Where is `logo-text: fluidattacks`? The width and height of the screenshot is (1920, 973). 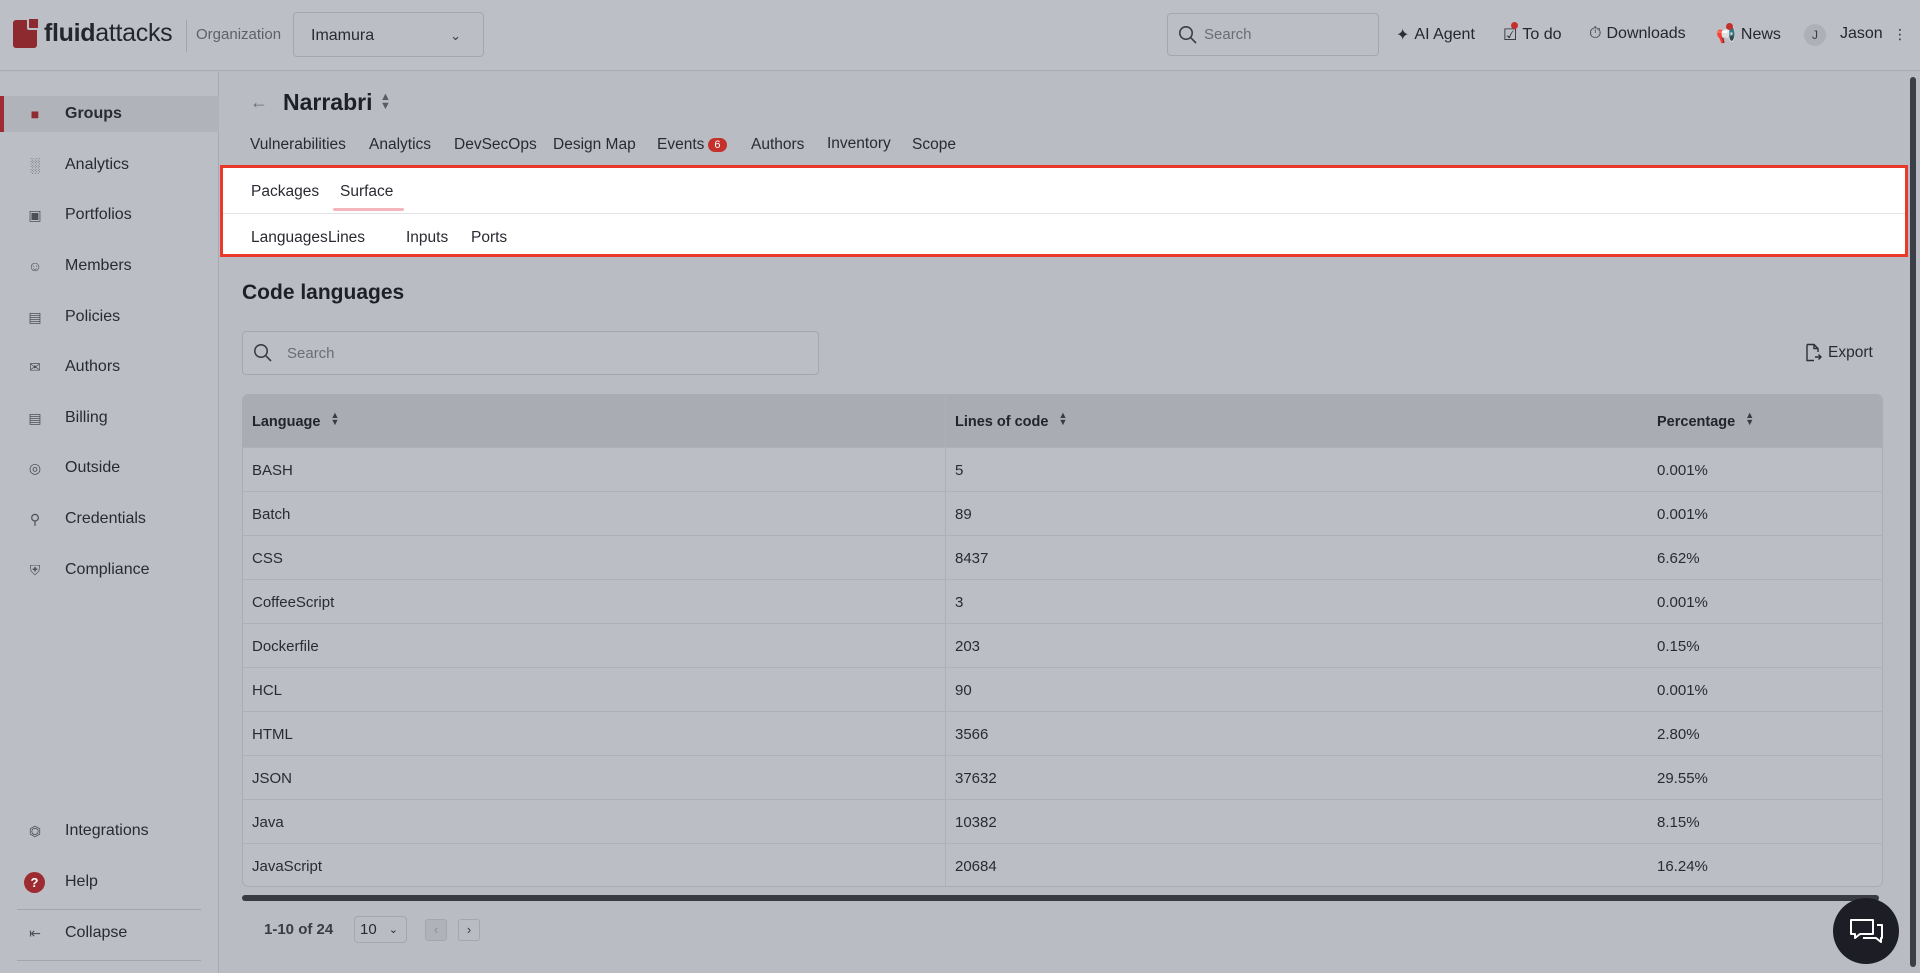 logo-text: fluidattacks is located at coordinates (108, 33).